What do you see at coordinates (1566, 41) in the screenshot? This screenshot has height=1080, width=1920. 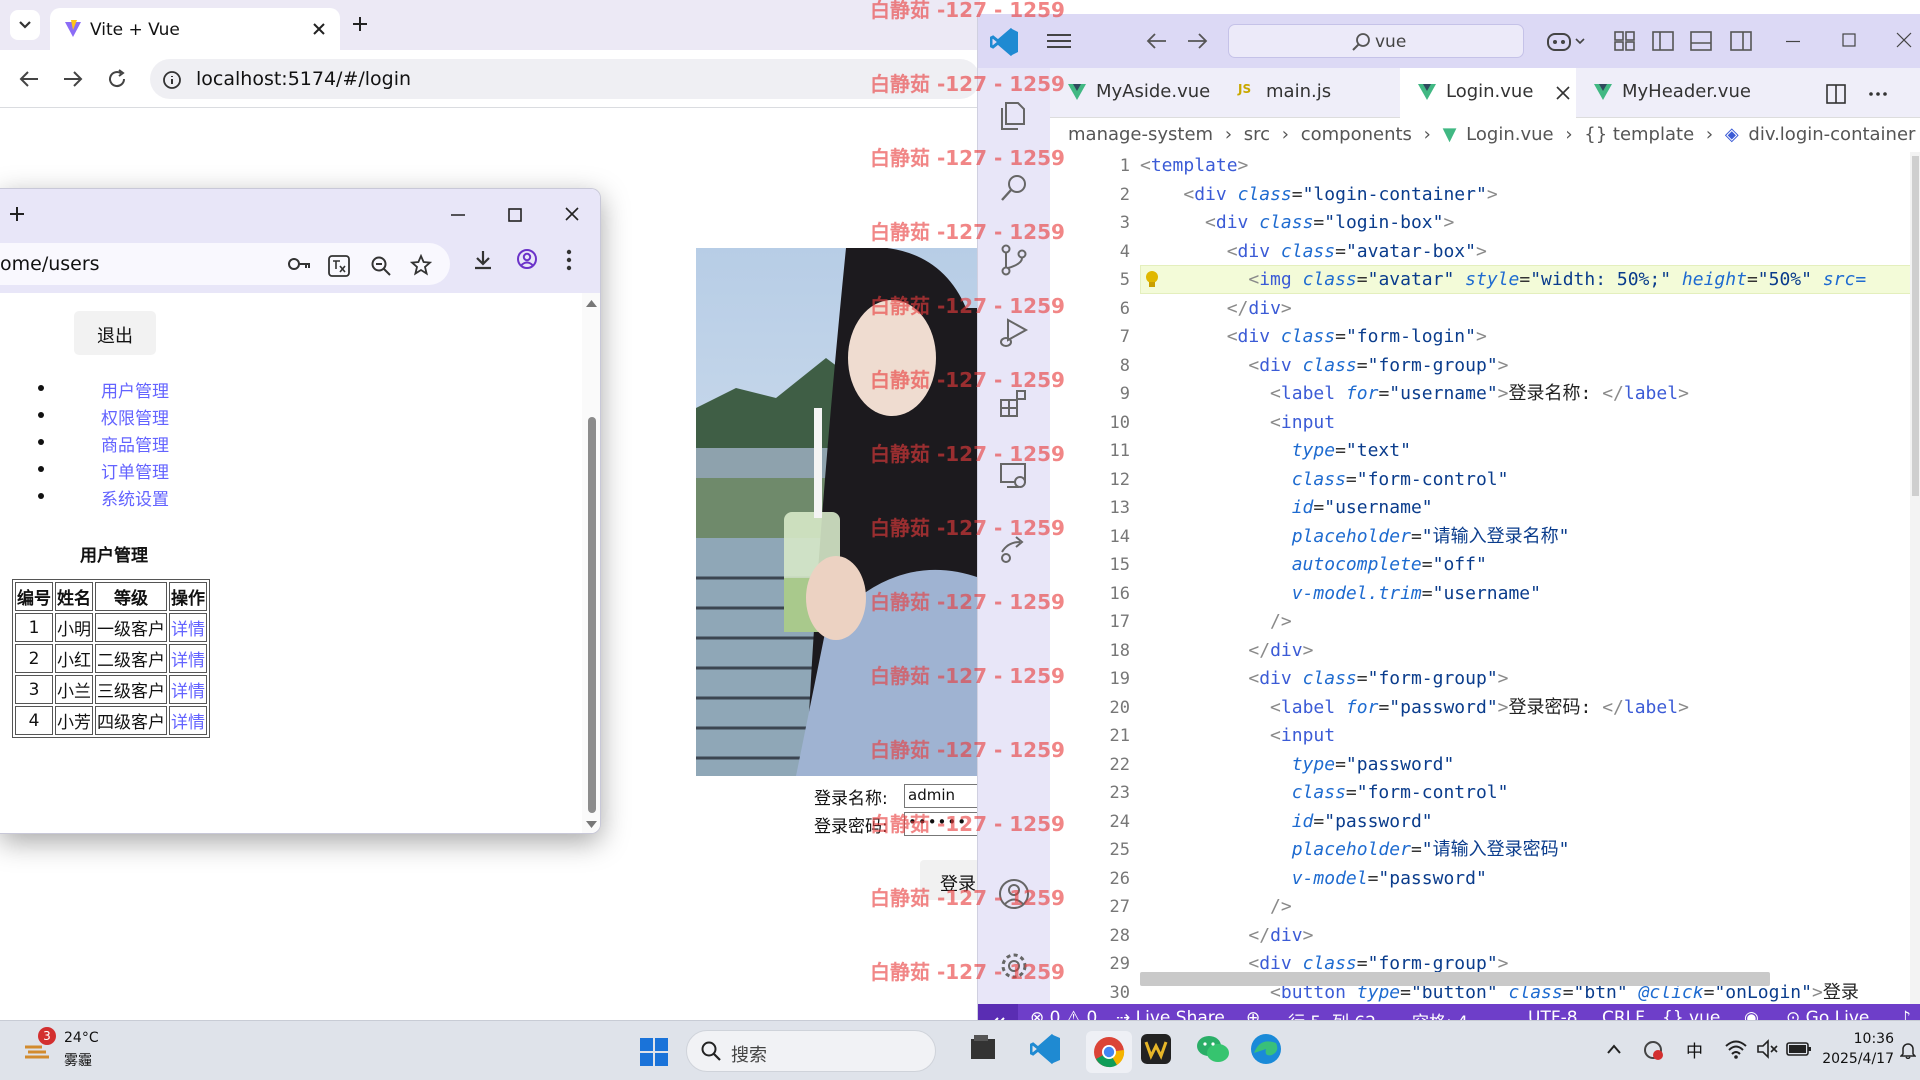 I see `copilot-icon` at bounding box center [1566, 41].